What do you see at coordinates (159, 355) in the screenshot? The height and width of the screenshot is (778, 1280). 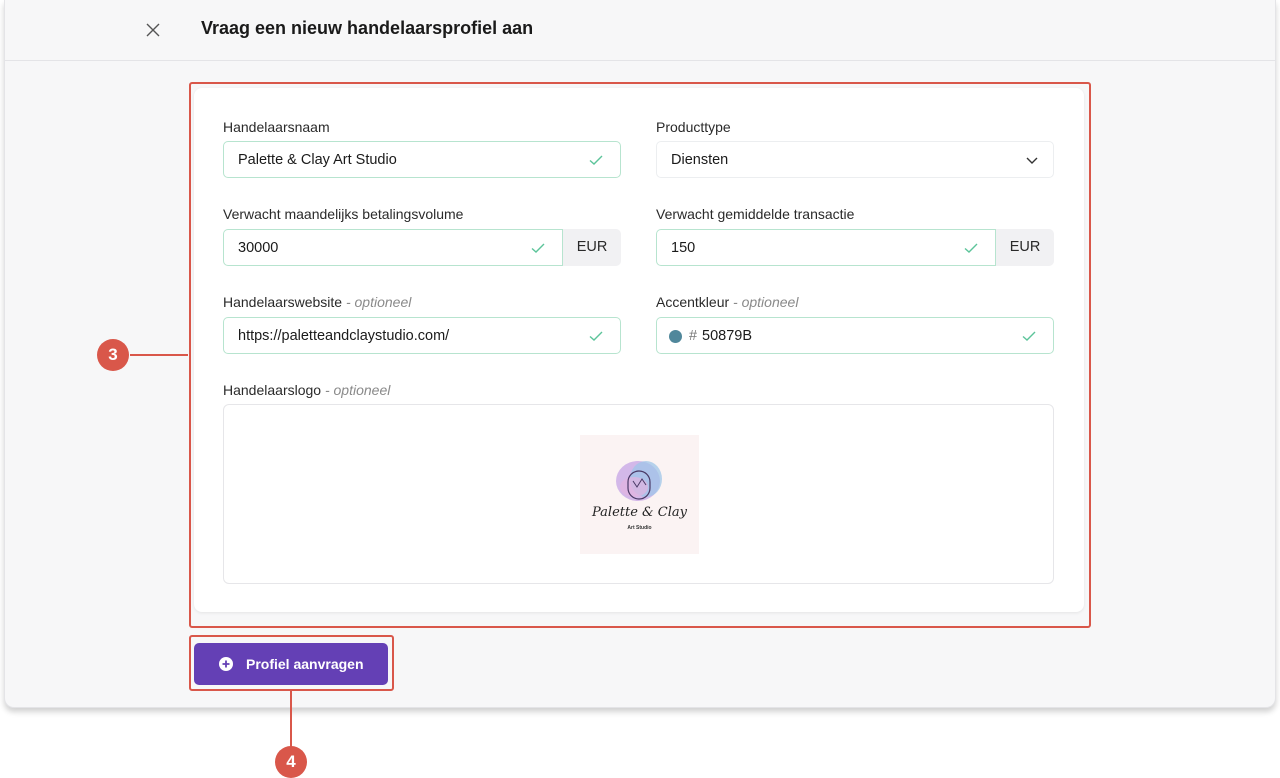 I see `marker-3-connector` at bounding box center [159, 355].